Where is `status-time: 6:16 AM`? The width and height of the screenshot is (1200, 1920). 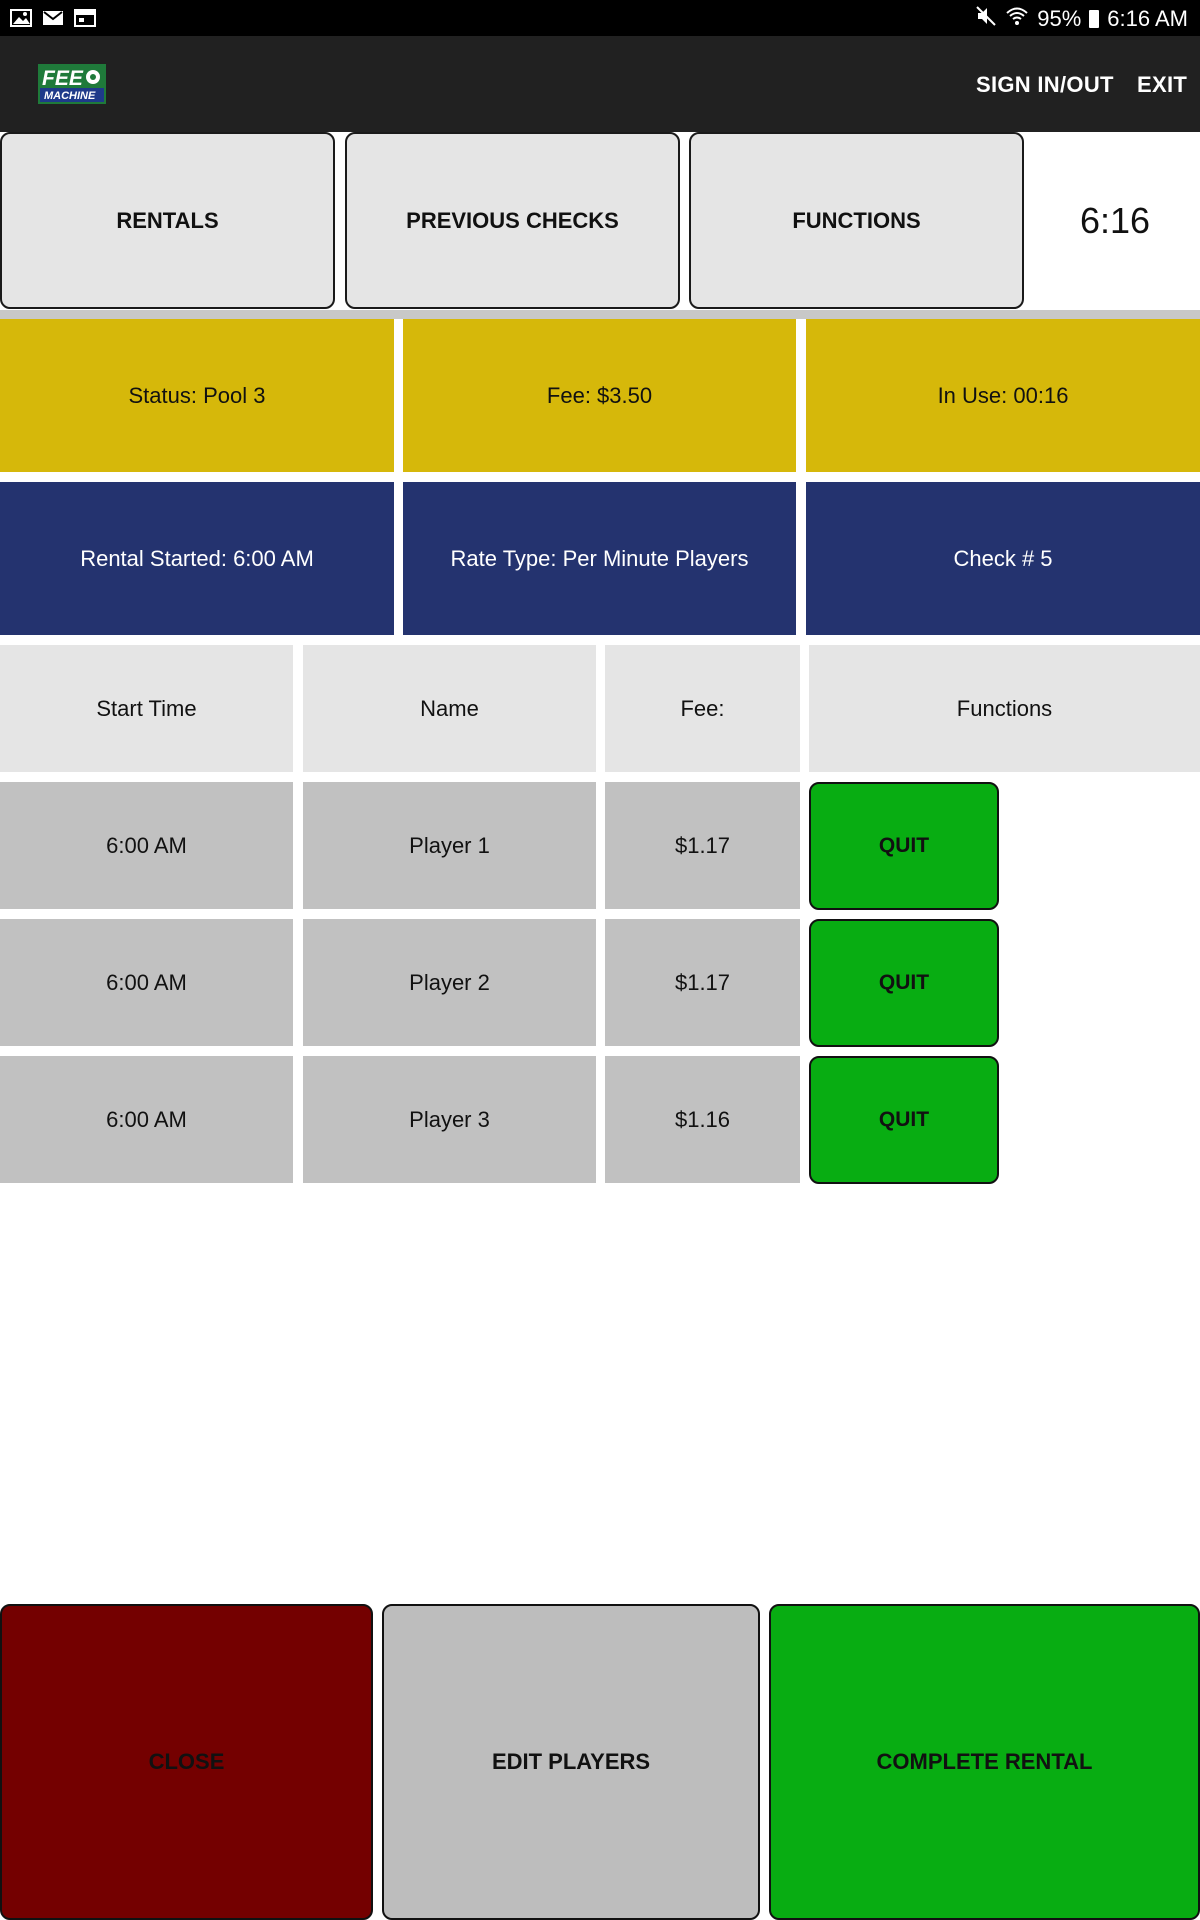 status-time: 6:16 AM is located at coordinates (1147, 18).